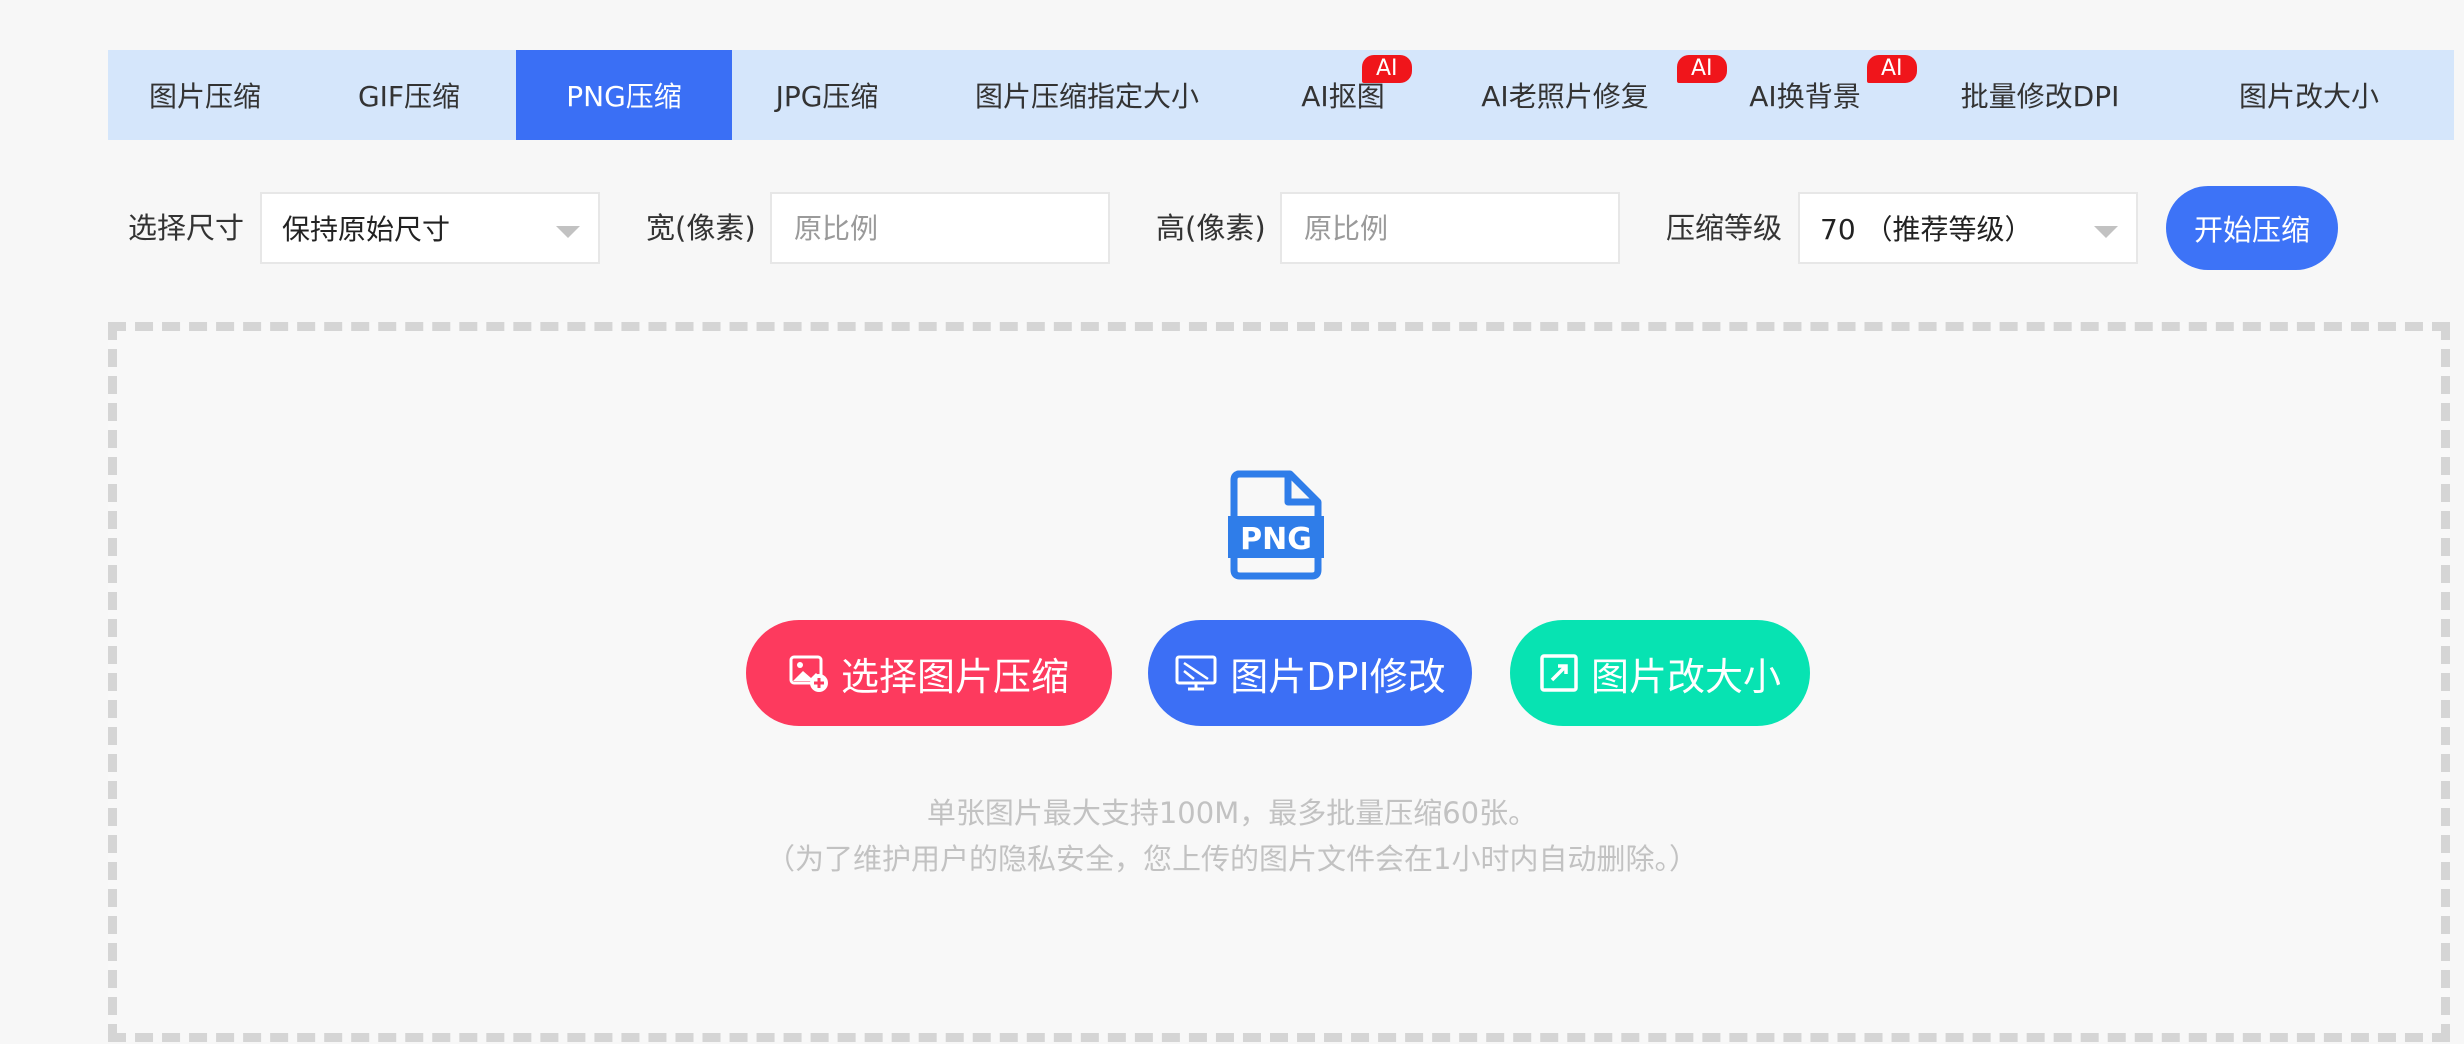  Describe the element at coordinates (1926, 229) in the screenshot. I see `compress-level-value: 70 （推荐等级）` at that location.